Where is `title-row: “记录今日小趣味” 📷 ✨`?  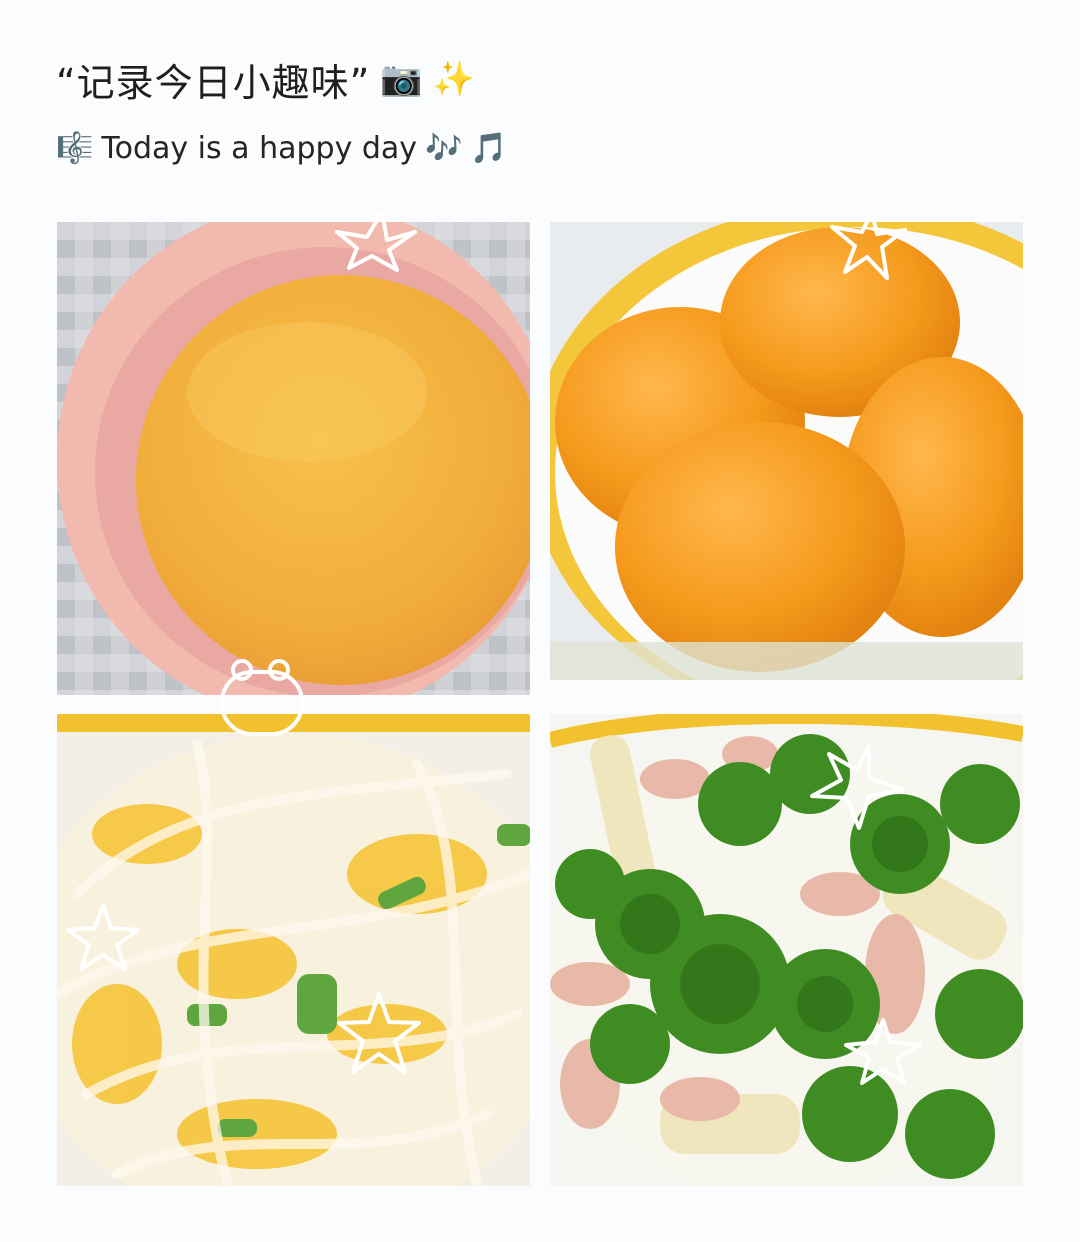 title-row: “记录今日小趣味” 📷 ✨ is located at coordinates (546, 79).